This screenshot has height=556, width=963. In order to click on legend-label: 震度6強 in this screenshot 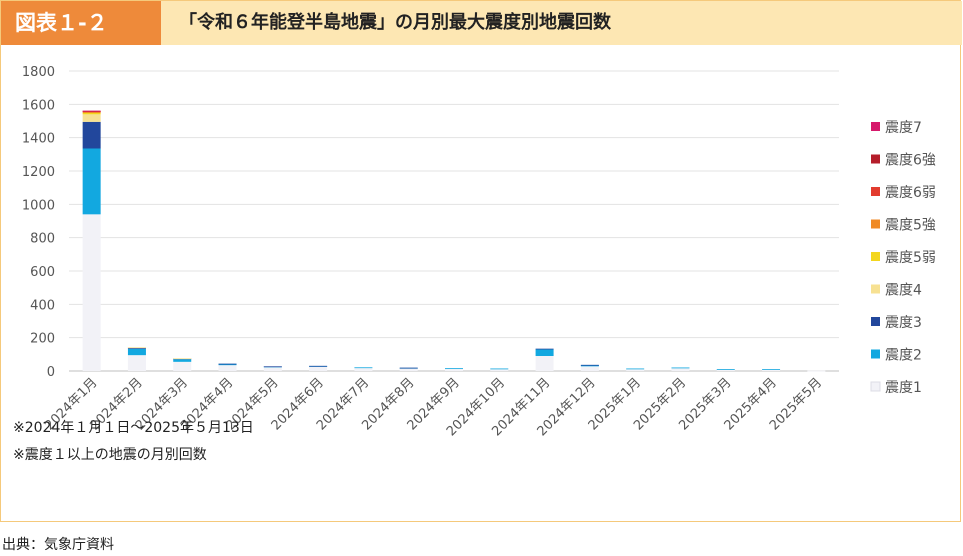, I will do `click(910, 161)`.